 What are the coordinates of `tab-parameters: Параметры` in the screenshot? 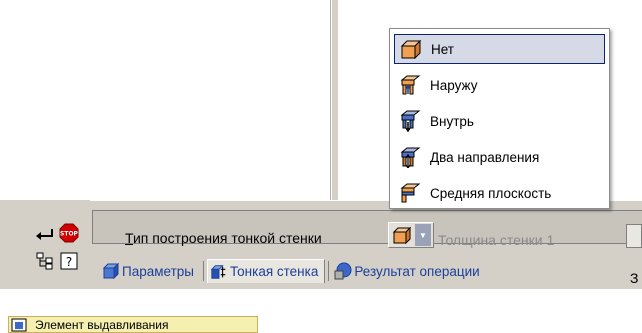 It's located at (150, 271).